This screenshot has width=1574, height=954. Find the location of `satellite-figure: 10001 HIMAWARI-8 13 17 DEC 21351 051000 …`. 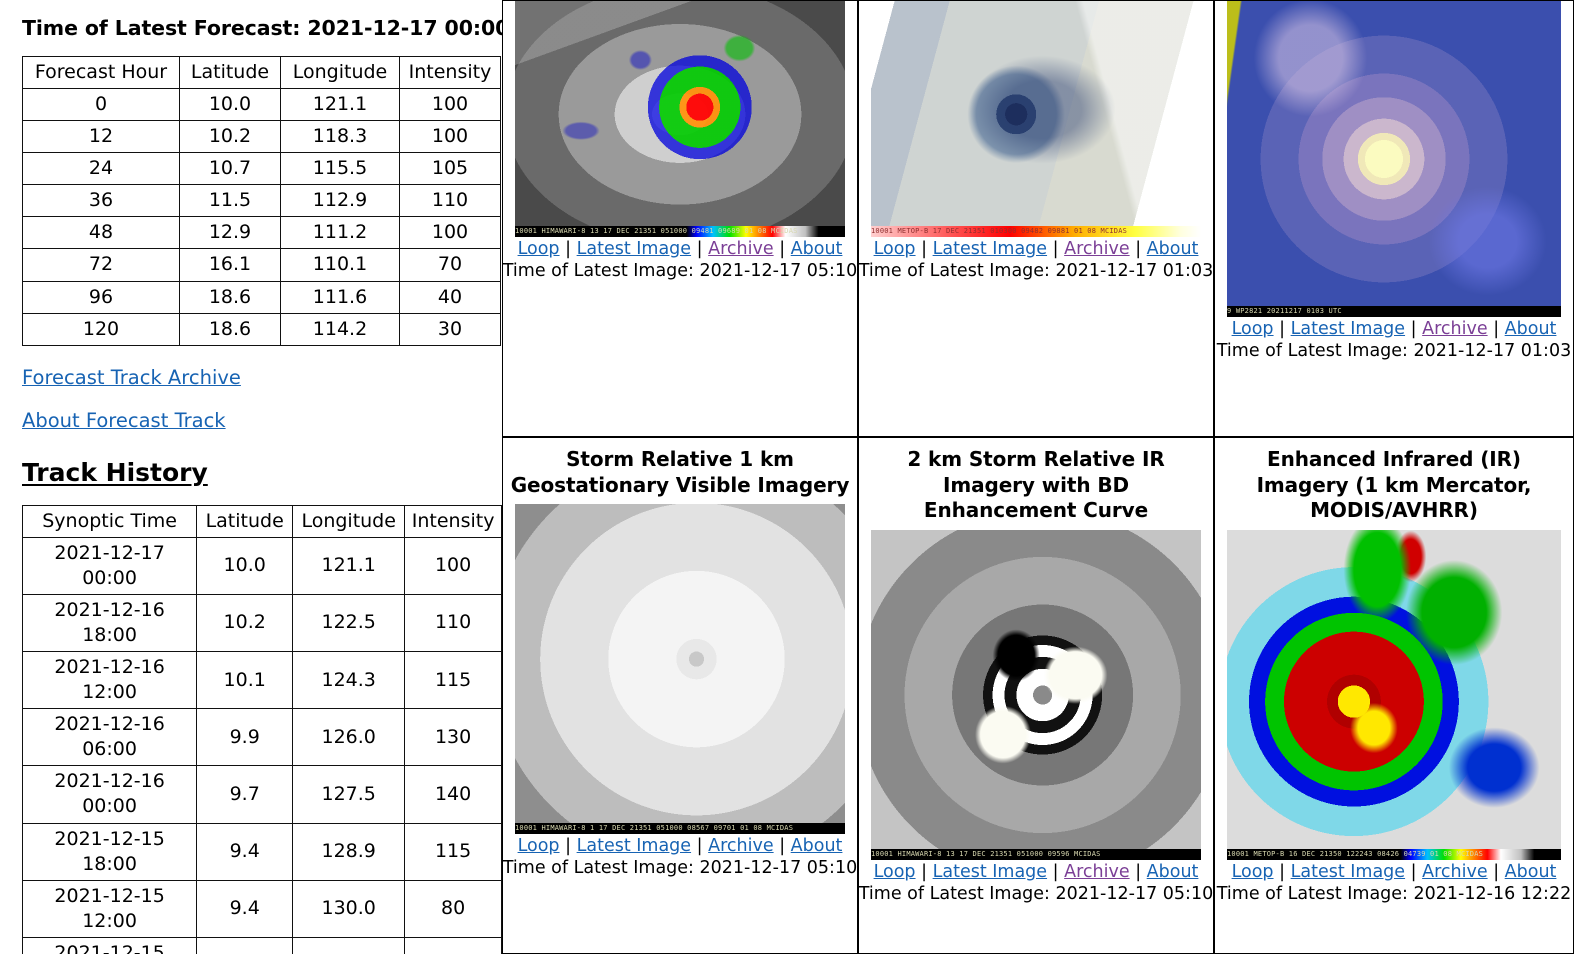

satellite-figure: 10001 HIMAWARI-8 13 17 DEC 21351 051000 … is located at coordinates (1036, 694).